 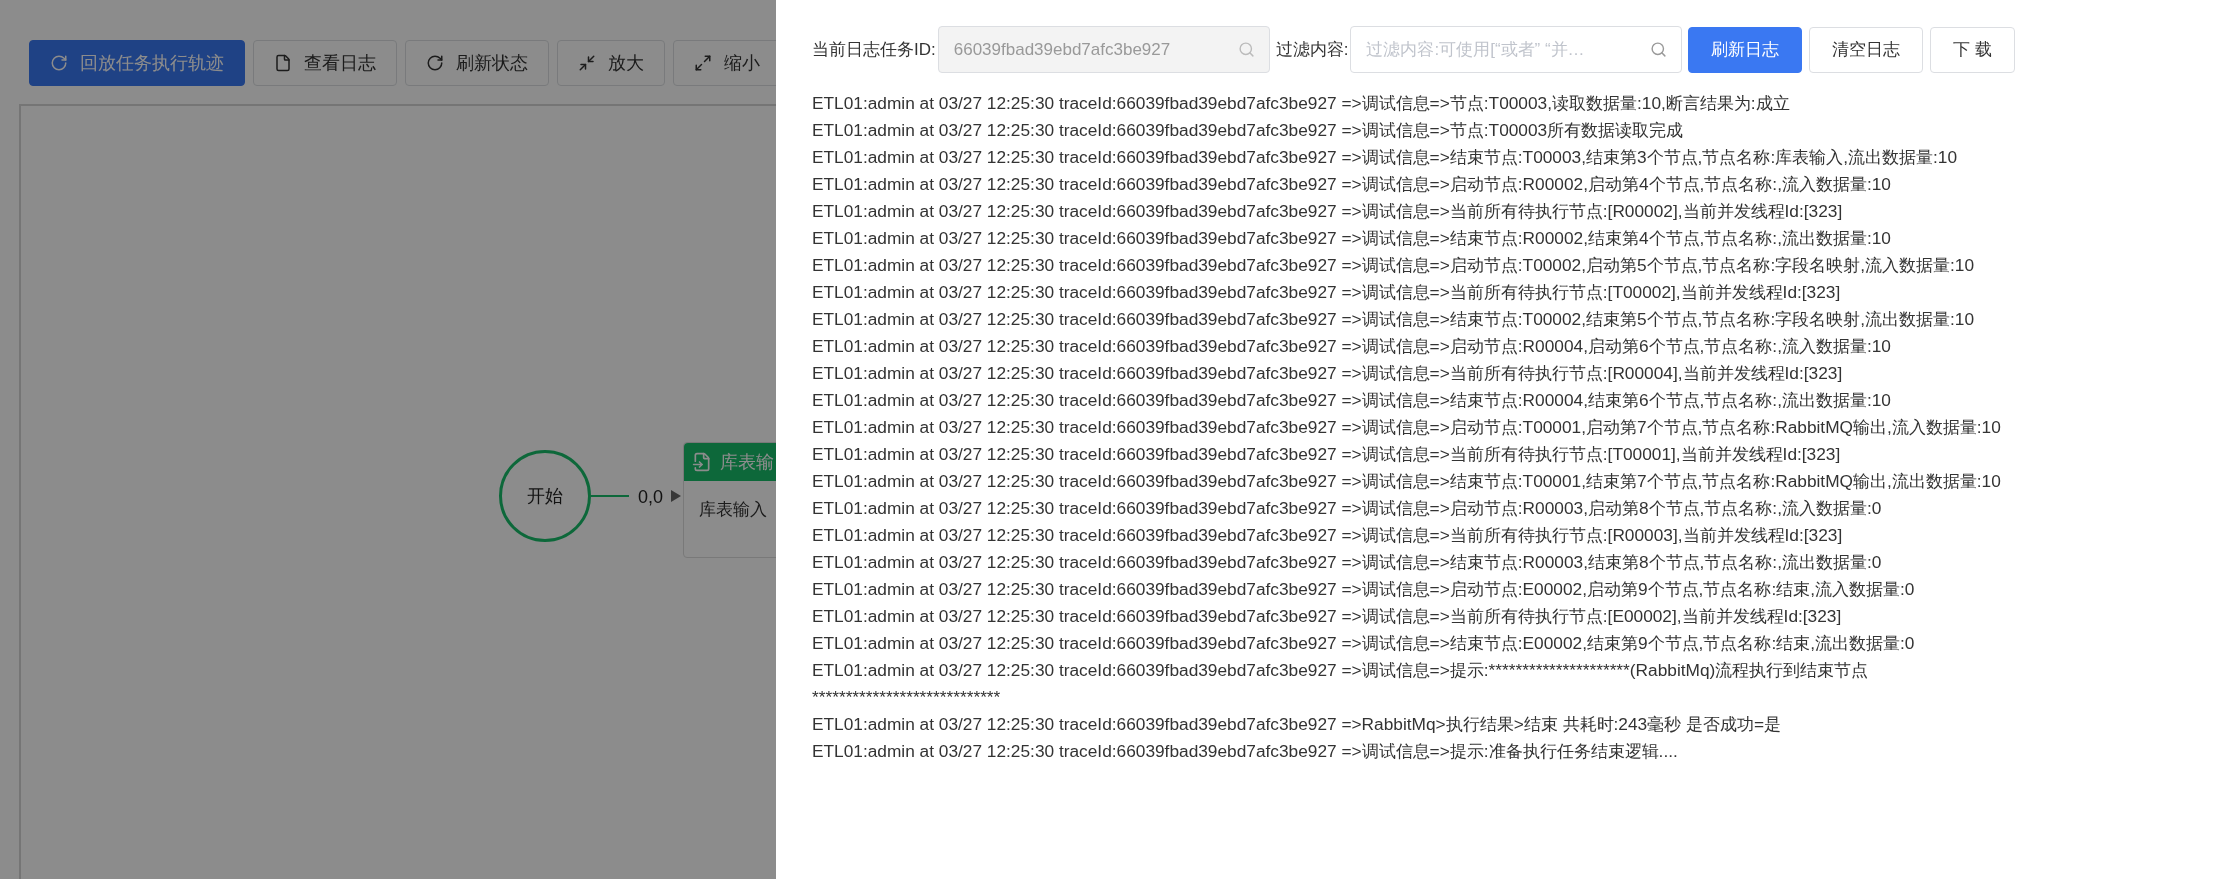 What do you see at coordinates (1341, 670) in the screenshot?
I see `log-line: ETL01:admin at 03/27 12:25:30 traceId:66039fbad39ebd7afc3be927 =>调试信息=>提示:*********************(RabbitMq)流程执行到结束节点` at bounding box center [1341, 670].